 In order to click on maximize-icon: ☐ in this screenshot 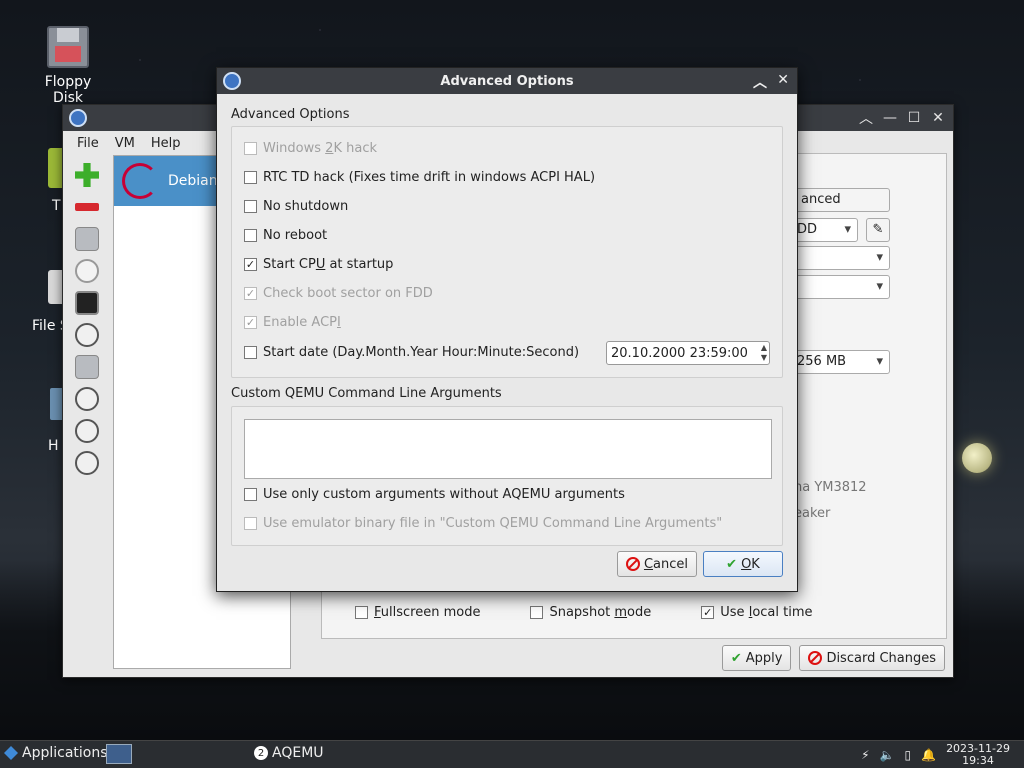, I will do `click(914, 118)`.